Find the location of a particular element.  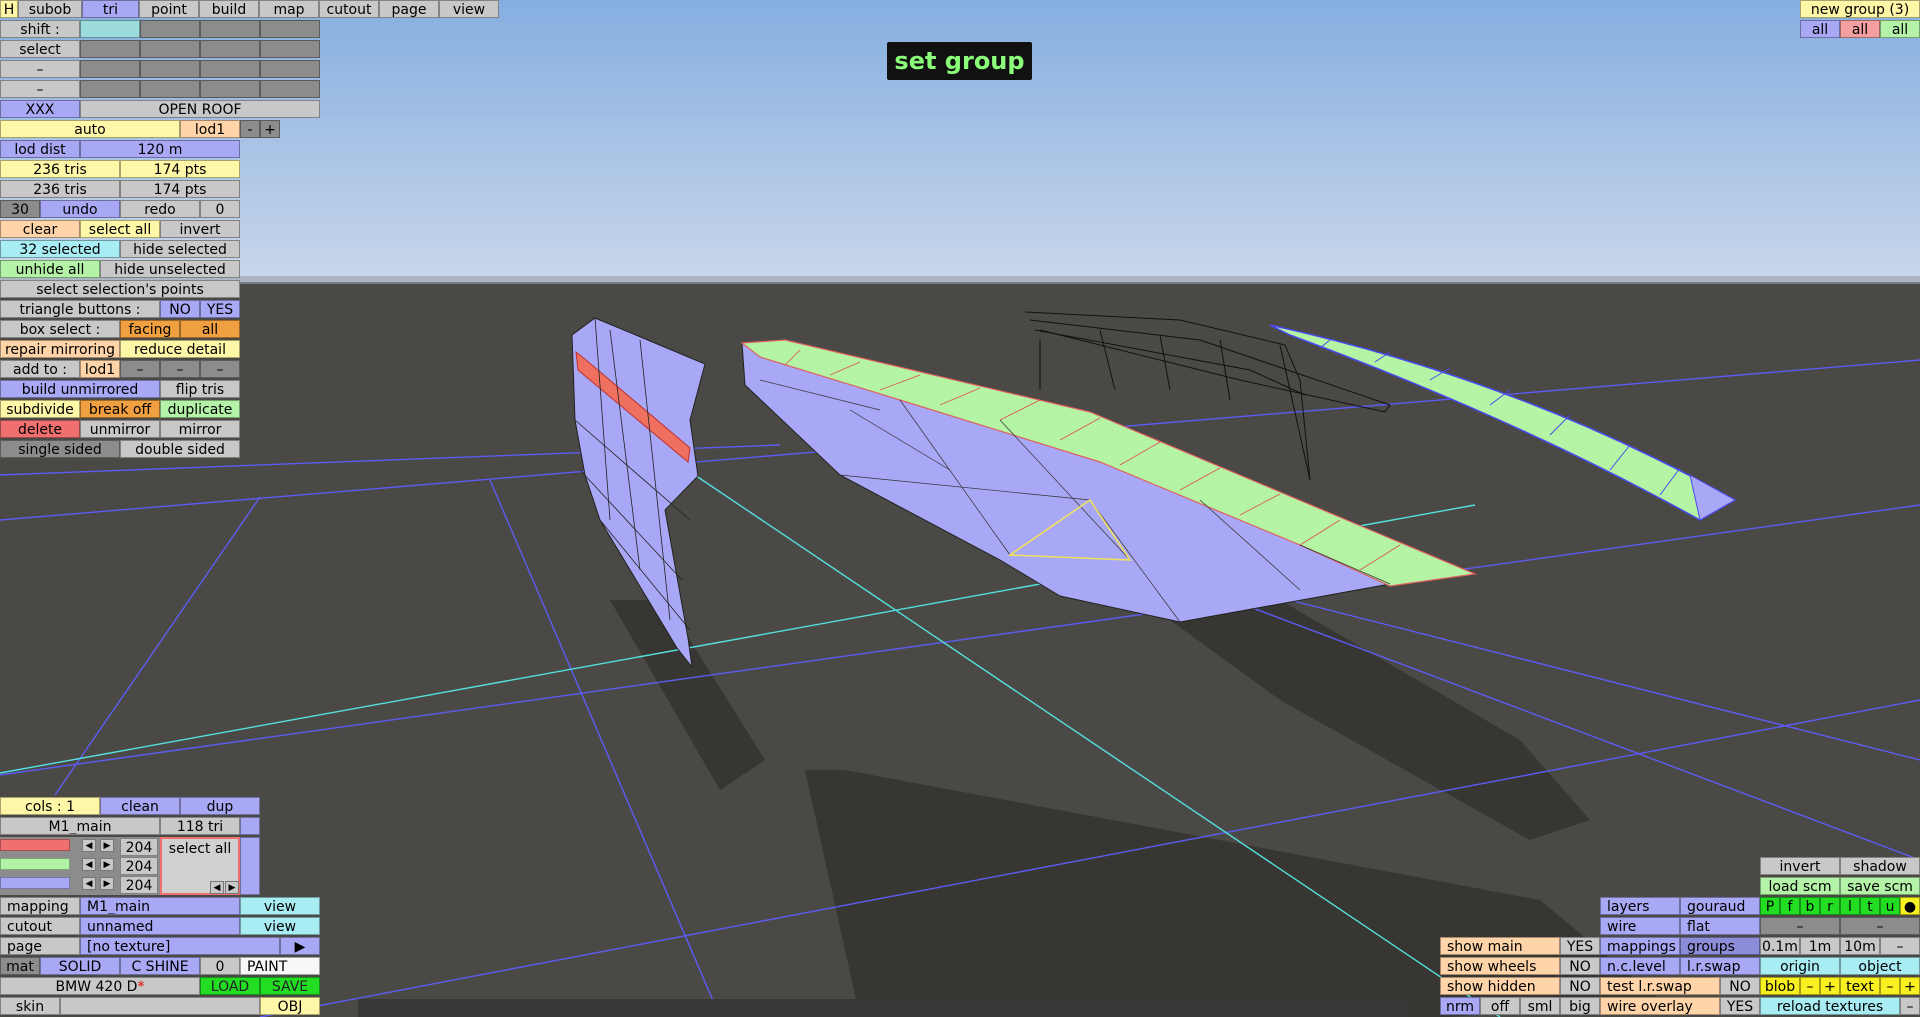

flat-button: flat is located at coordinates (1720, 926).